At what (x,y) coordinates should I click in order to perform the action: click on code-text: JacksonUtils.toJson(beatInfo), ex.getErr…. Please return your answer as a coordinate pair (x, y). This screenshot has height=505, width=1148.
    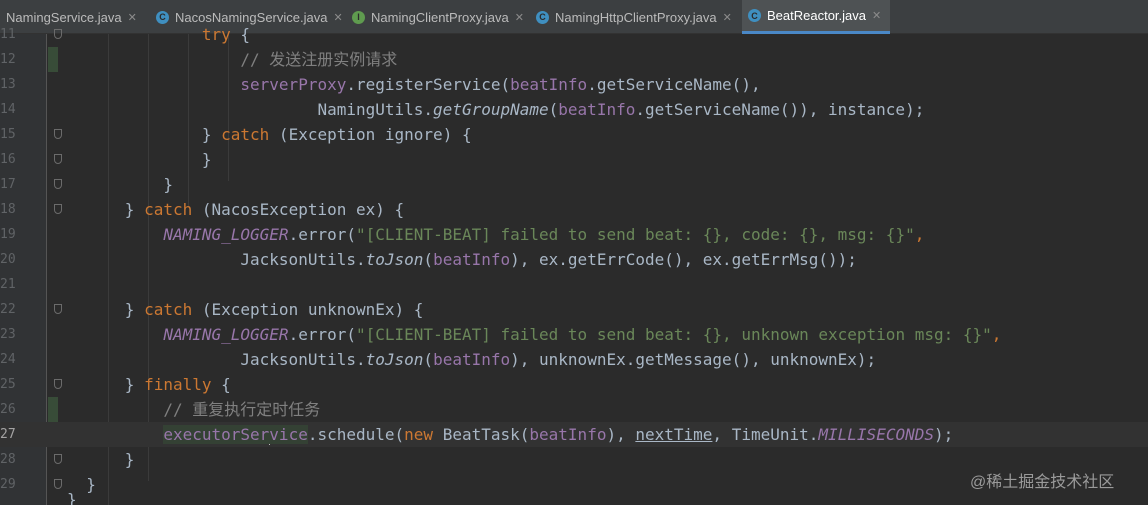
    Looking at the image, I should click on (462, 259).